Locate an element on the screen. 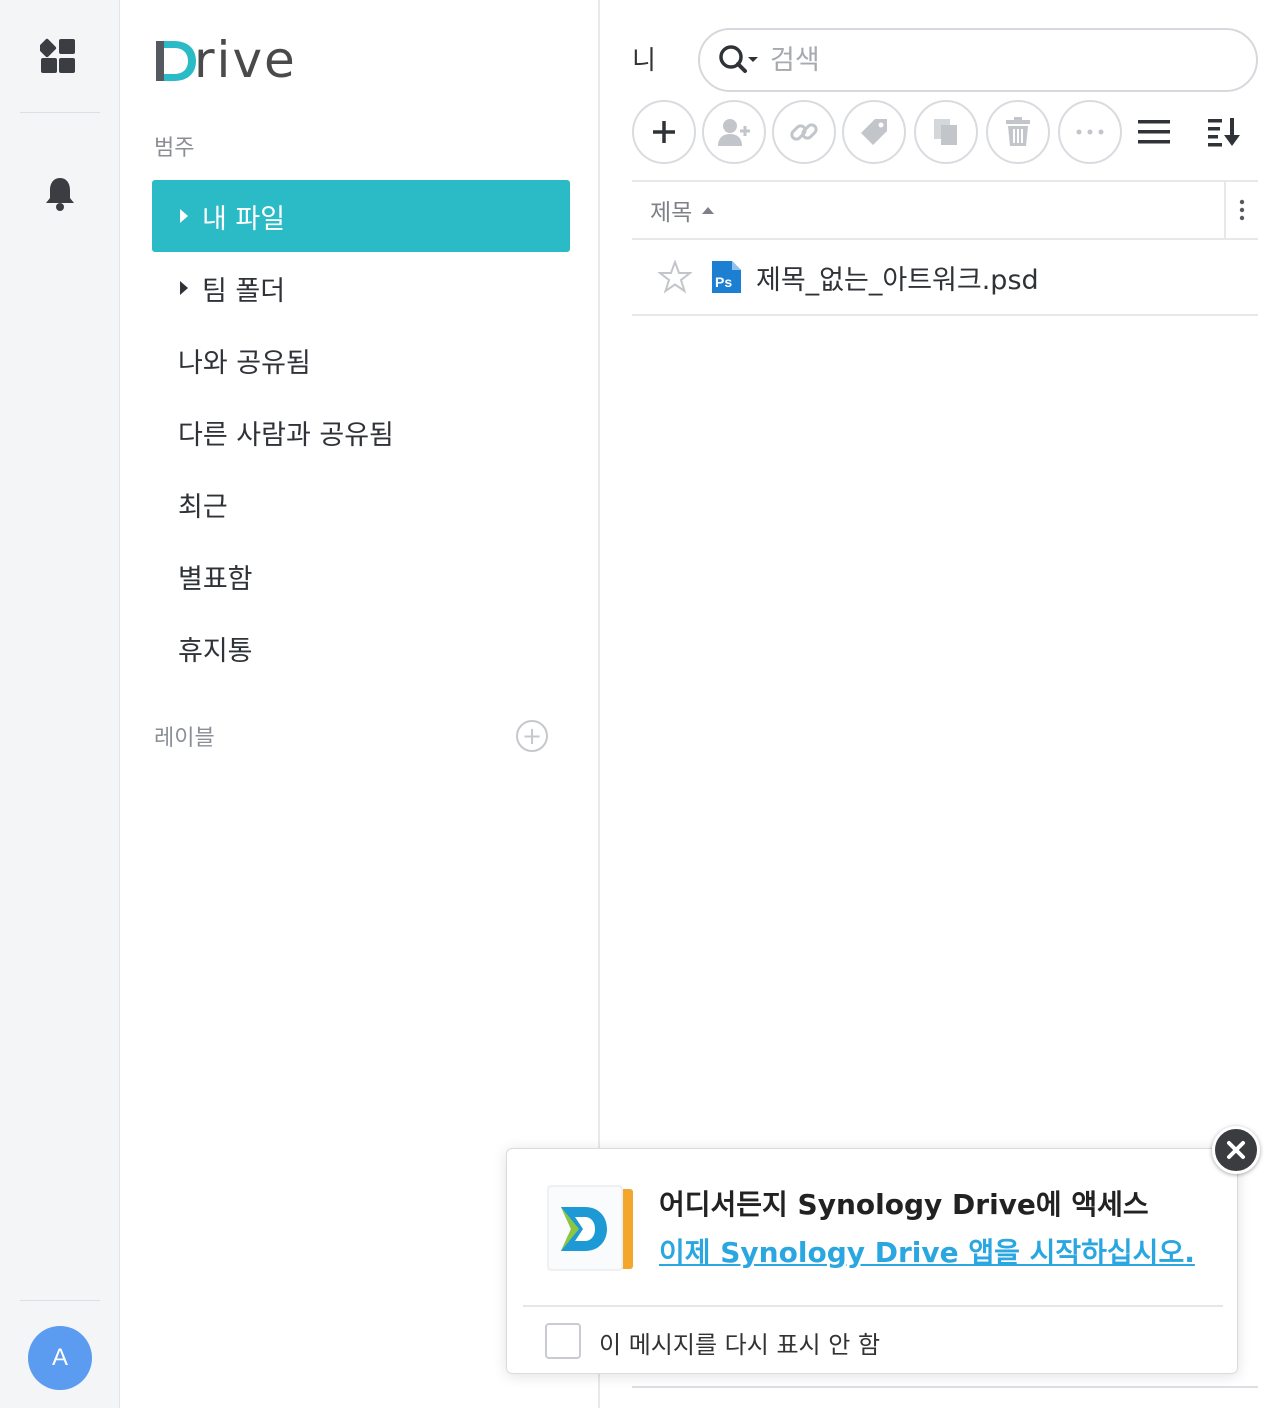 The image size is (1282, 1408). category-heading: 범주 is located at coordinates (174, 148).